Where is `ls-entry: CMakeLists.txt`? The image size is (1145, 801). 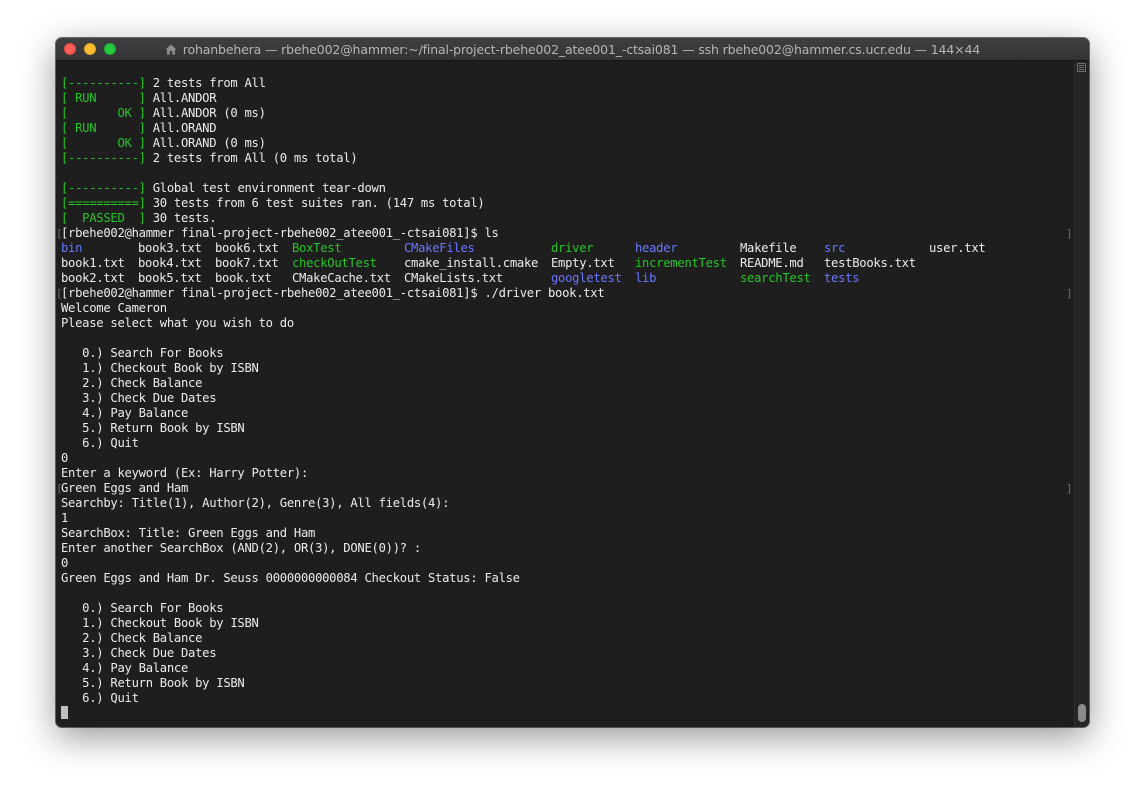
ls-entry: CMakeLists.txt is located at coordinates (453, 278).